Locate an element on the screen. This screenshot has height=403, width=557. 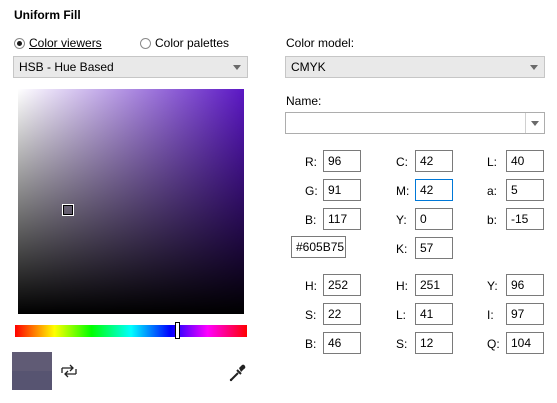
yiq-y-field: 96 is located at coordinates (525, 285).